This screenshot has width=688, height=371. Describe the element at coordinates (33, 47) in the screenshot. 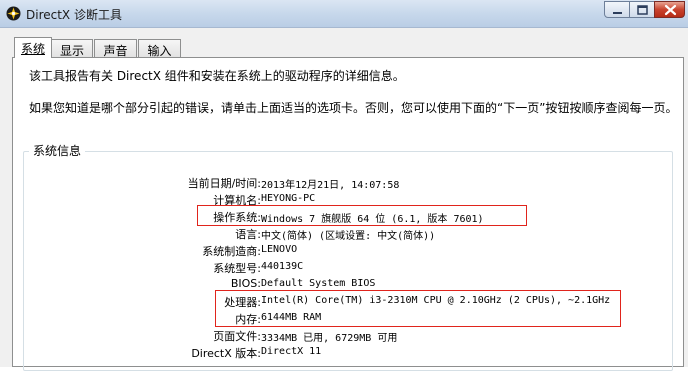

I see `tab-system: 系统` at that location.